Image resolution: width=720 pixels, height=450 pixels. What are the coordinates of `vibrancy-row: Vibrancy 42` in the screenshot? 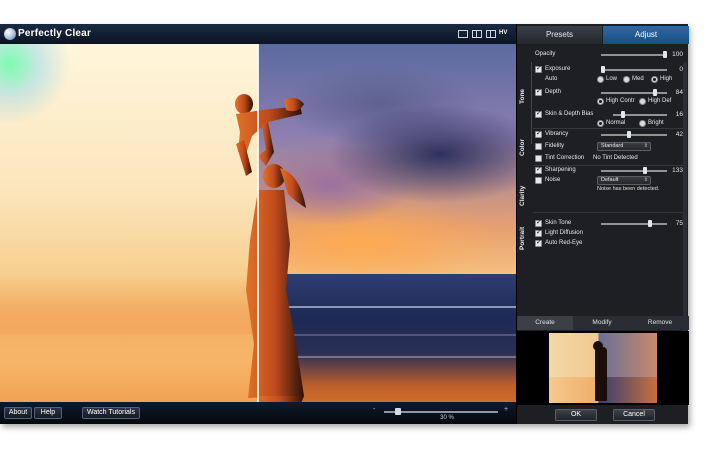 It's located at (603, 134).